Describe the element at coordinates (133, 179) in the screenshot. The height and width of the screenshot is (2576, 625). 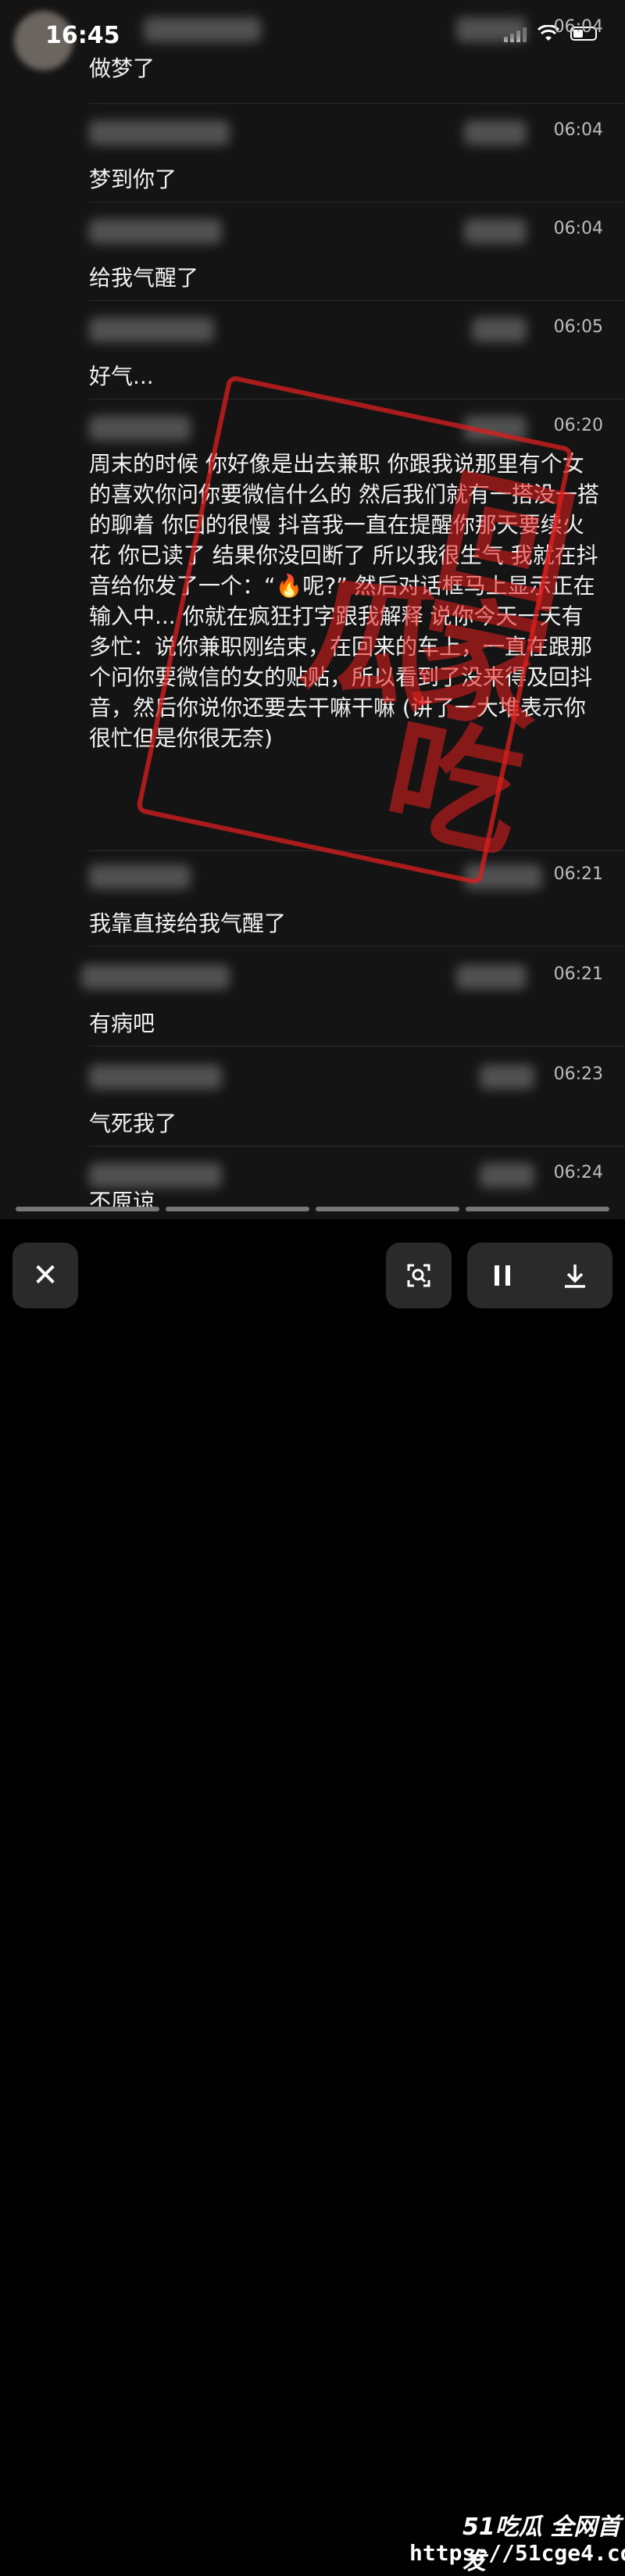
I see `message-text: 梦到你了` at that location.